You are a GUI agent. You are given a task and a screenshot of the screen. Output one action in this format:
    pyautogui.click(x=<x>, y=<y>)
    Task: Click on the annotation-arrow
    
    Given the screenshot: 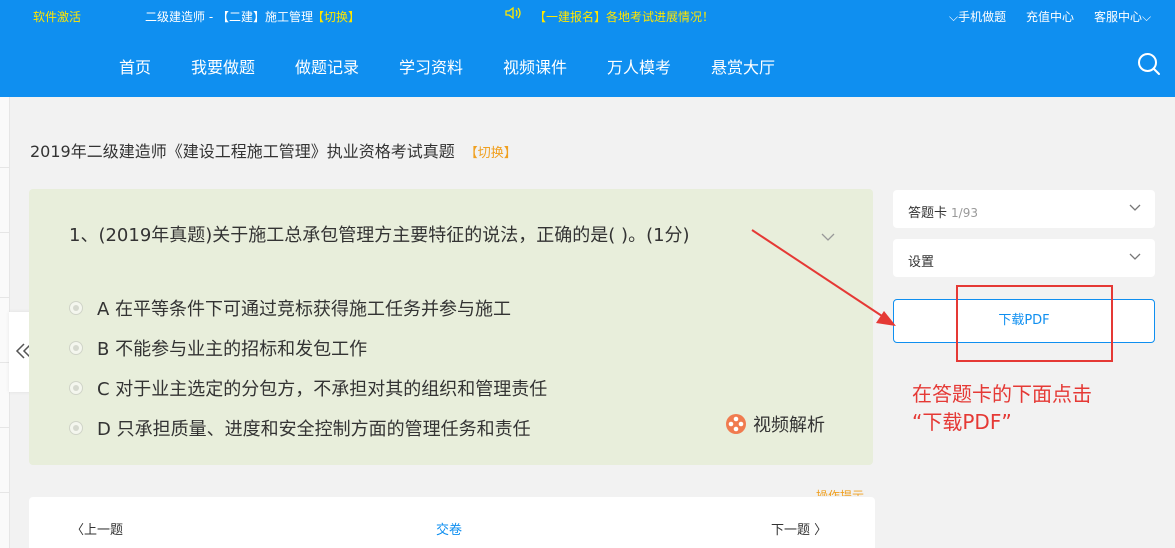 What is the action you would take?
    pyautogui.click(x=823, y=277)
    